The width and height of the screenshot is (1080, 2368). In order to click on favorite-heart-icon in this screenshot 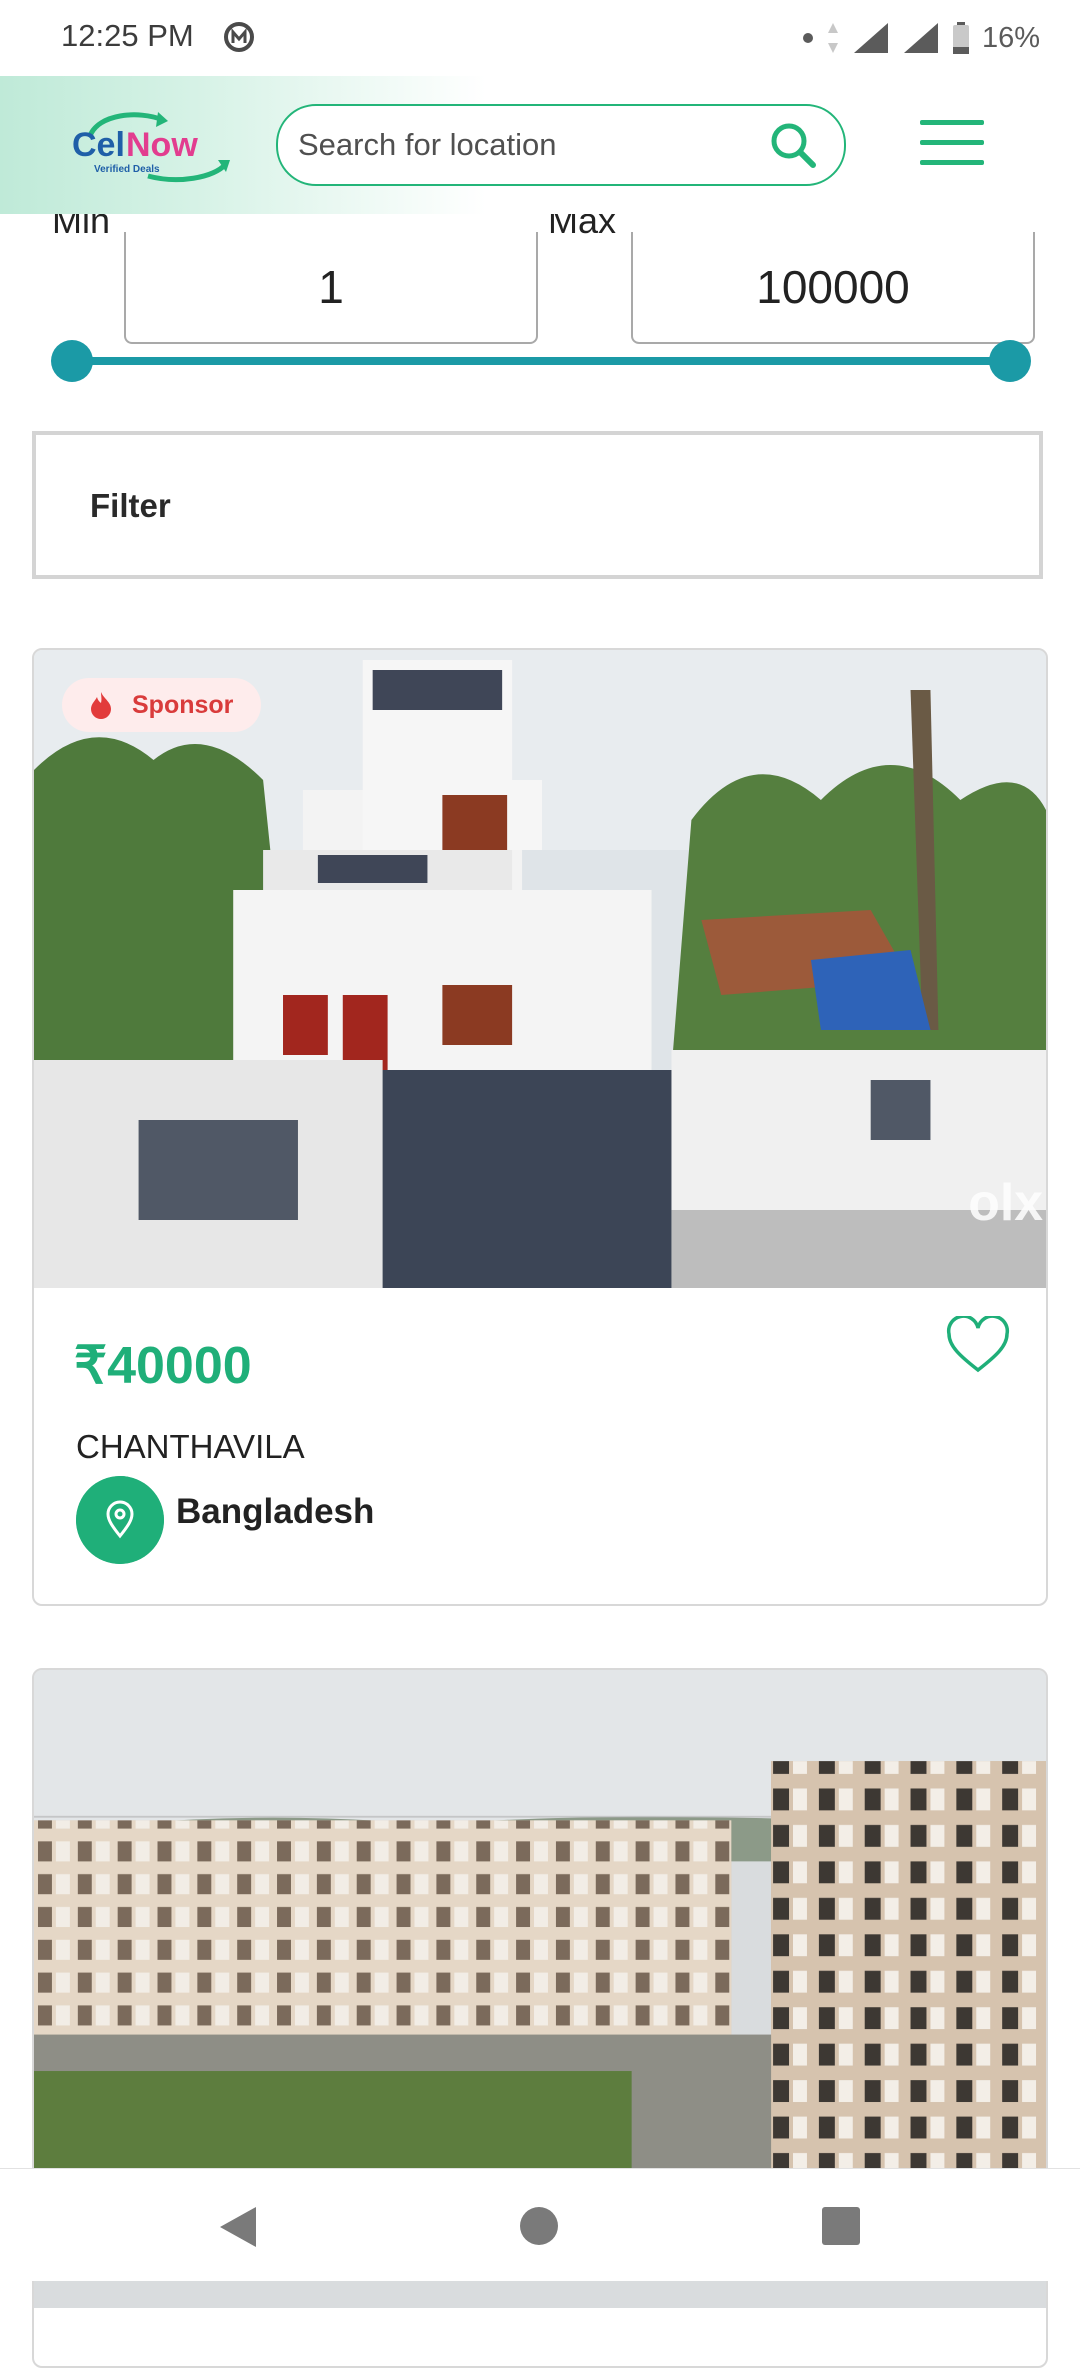, I will do `click(978, 1345)`.